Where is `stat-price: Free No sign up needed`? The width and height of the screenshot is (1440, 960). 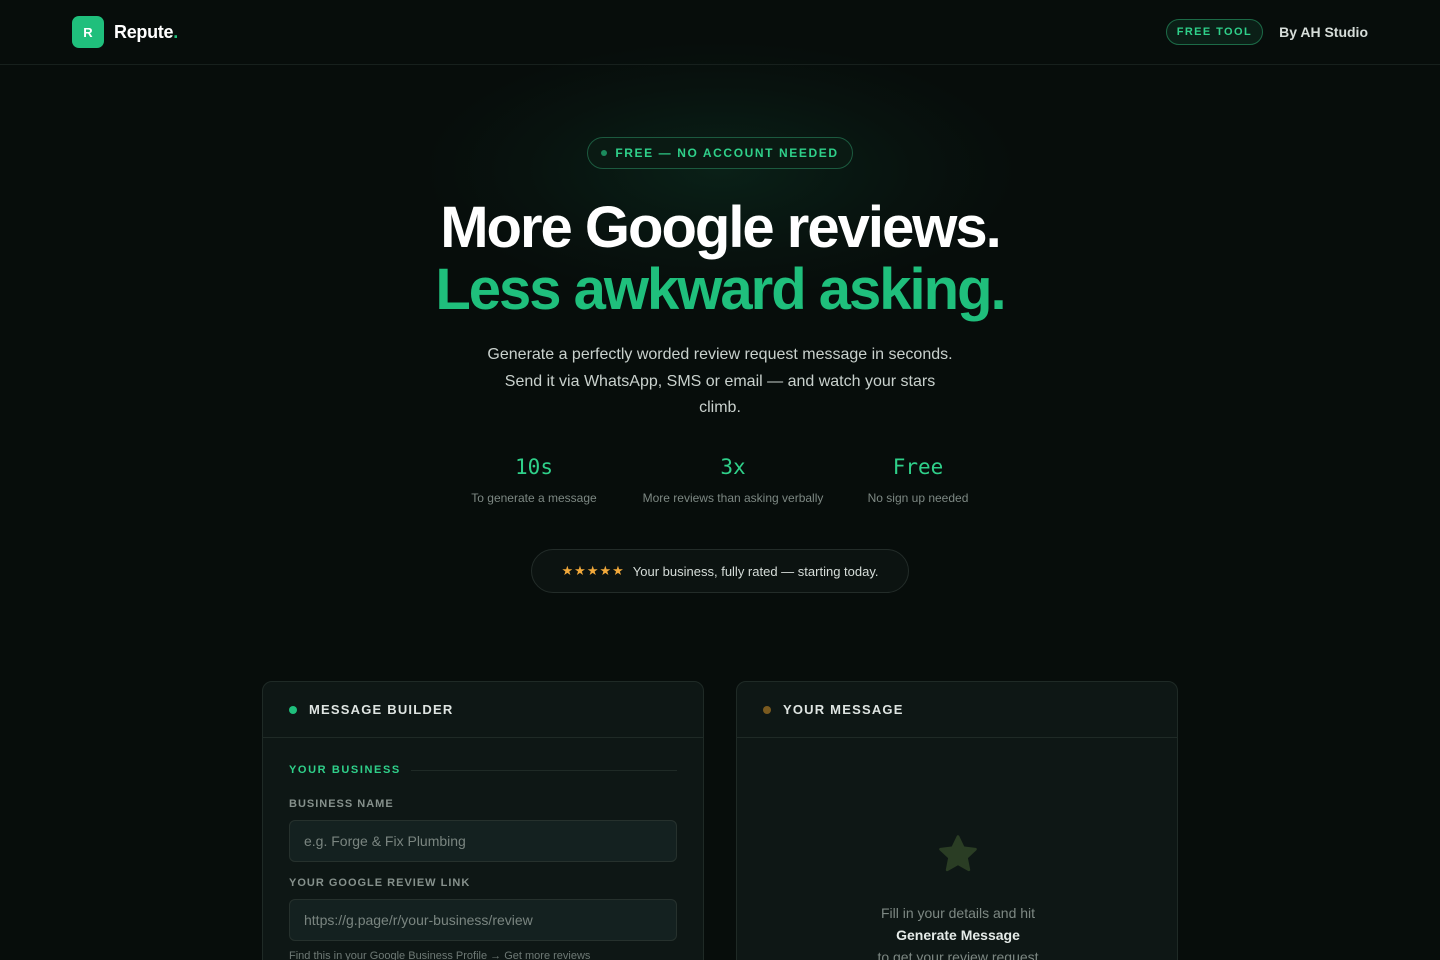 stat-price: Free No sign up needed is located at coordinates (918, 480).